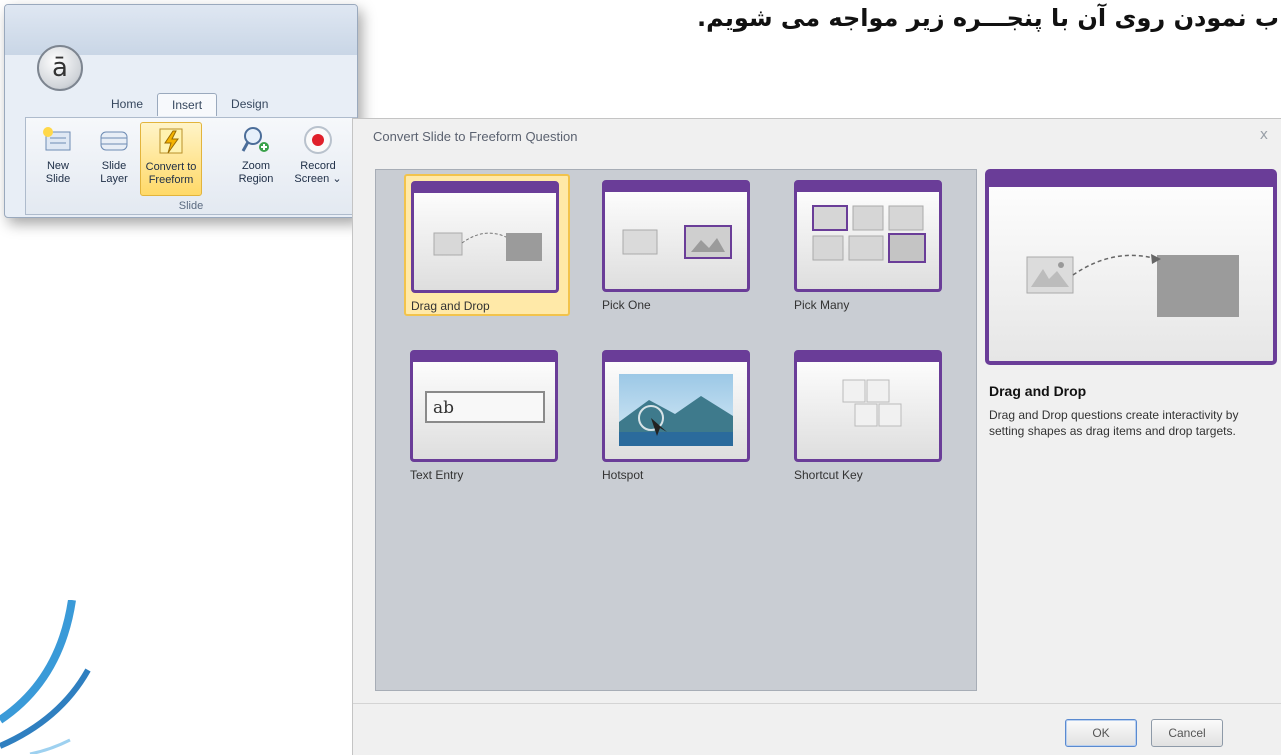 The height and width of the screenshot is (755, 1281). What do you see at coordinates (868, 236) in the screenshot?
I see `pick-many-thumbnail` at bounding box center [868, 236].